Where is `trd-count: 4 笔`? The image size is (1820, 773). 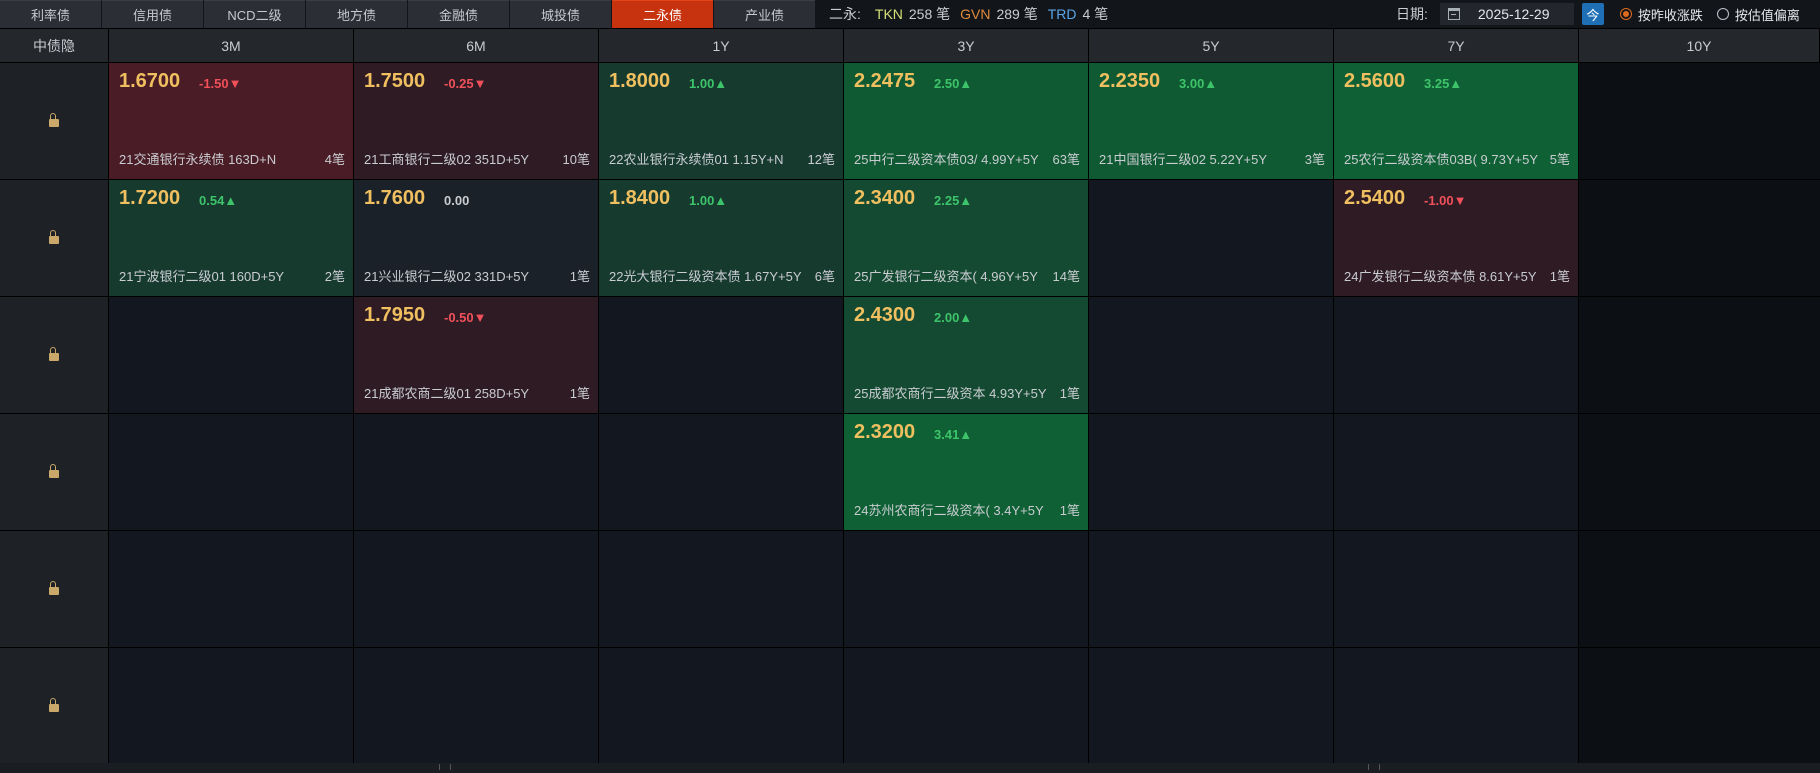
trd-count: 4 笔 is located at coordinates (1095, 14).